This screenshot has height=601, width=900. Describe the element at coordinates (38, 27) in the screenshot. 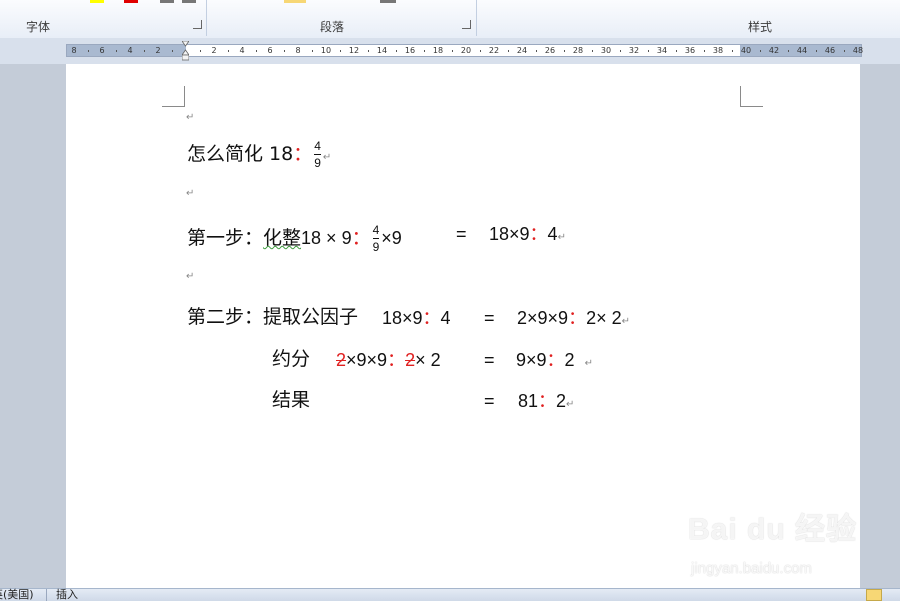

I see `ribbon-group-font-label: 字体` at that location.